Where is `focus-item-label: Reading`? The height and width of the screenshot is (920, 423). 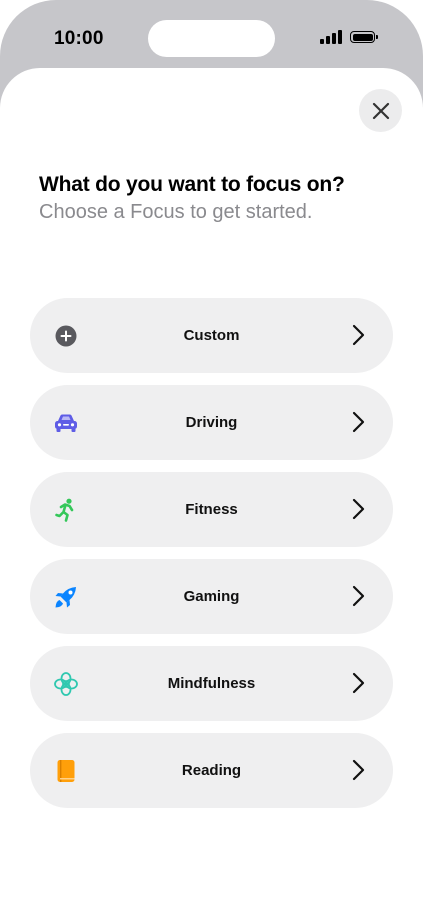 focus-item-label: Reading is located at coordinates (211, 770).